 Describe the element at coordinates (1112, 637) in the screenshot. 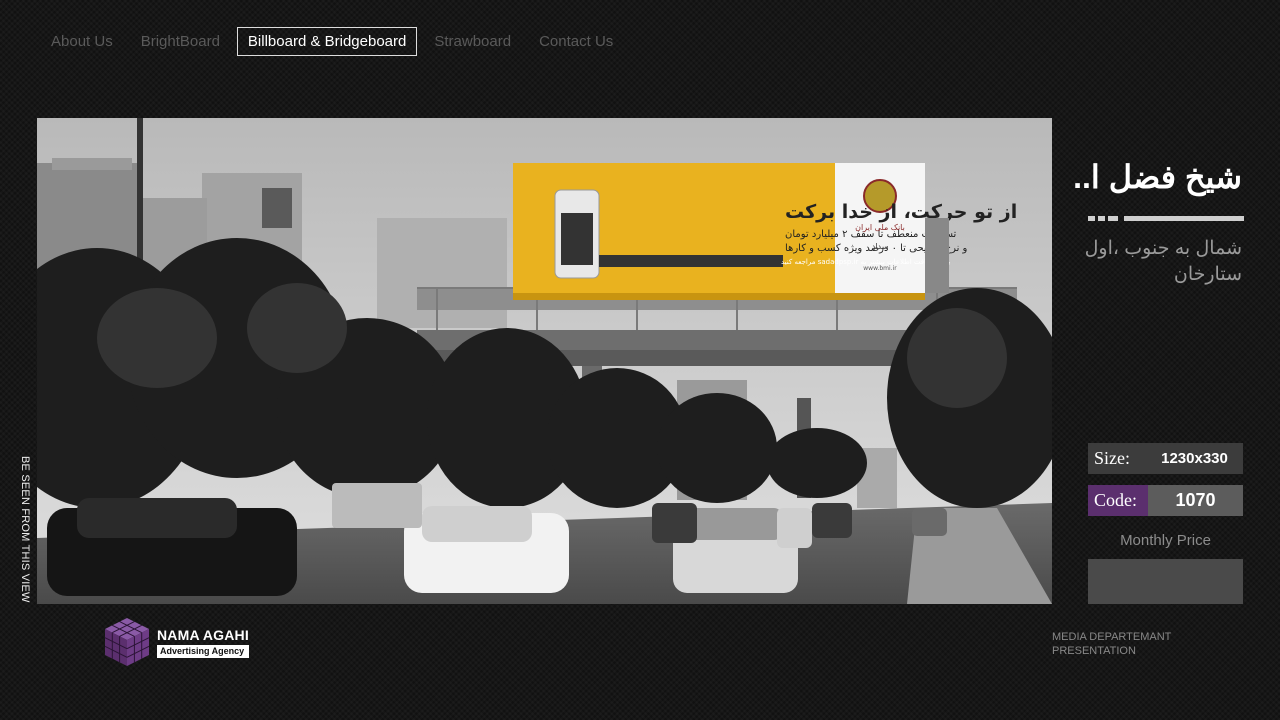

I see `footer-line1: MEDIA DEPARTEMANT` at that location.